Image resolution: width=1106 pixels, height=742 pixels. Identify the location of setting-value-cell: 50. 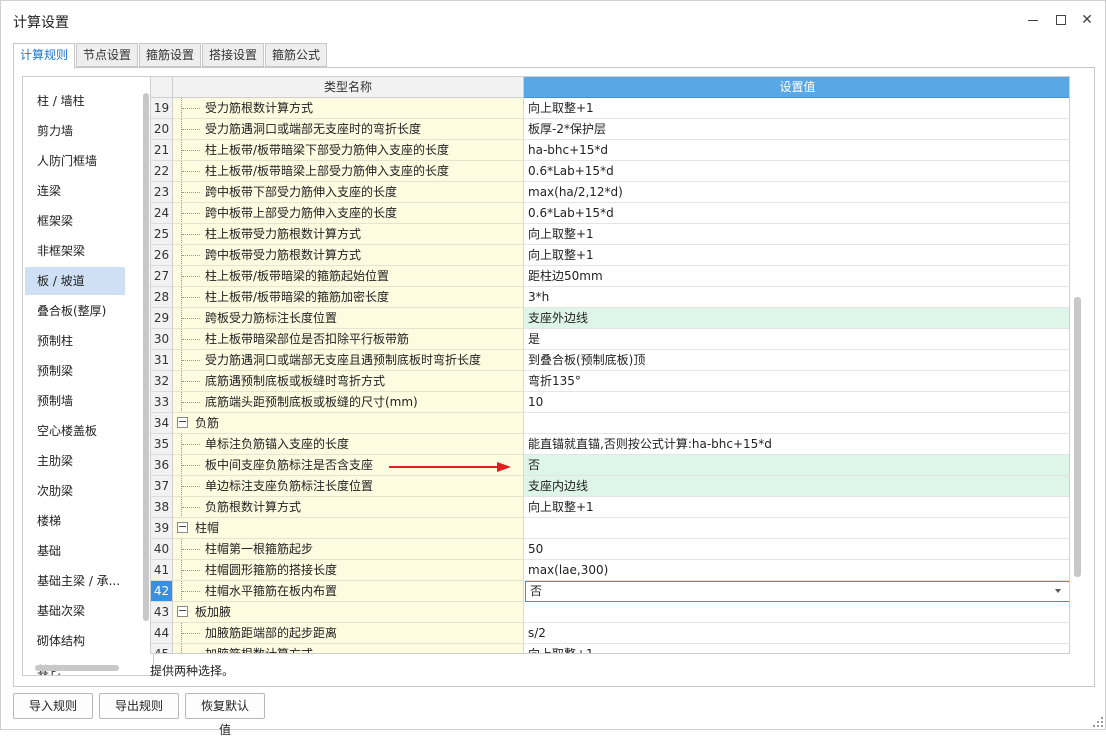
(796, 549).